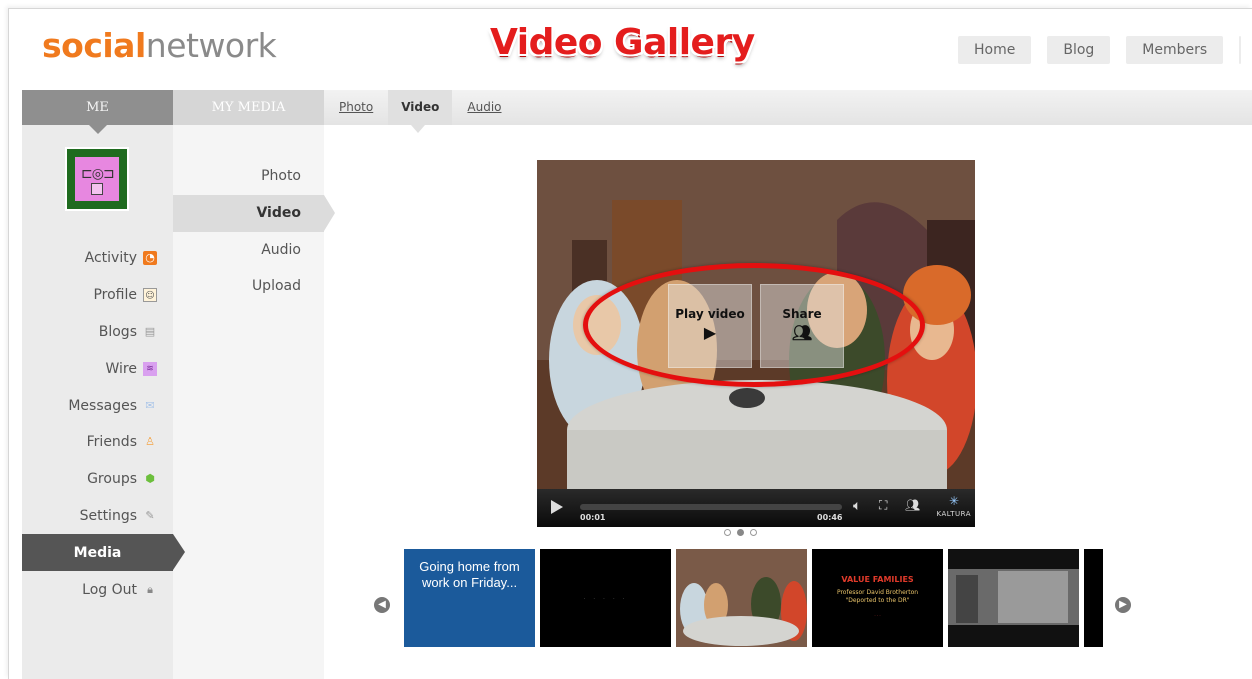 This screenshot has height=679, width=1252. What do you see at coordinates (97, 479) in the screenshot?
I see `sidebar-item-groups: Groups ⬢` at bounding box center [97, 479].